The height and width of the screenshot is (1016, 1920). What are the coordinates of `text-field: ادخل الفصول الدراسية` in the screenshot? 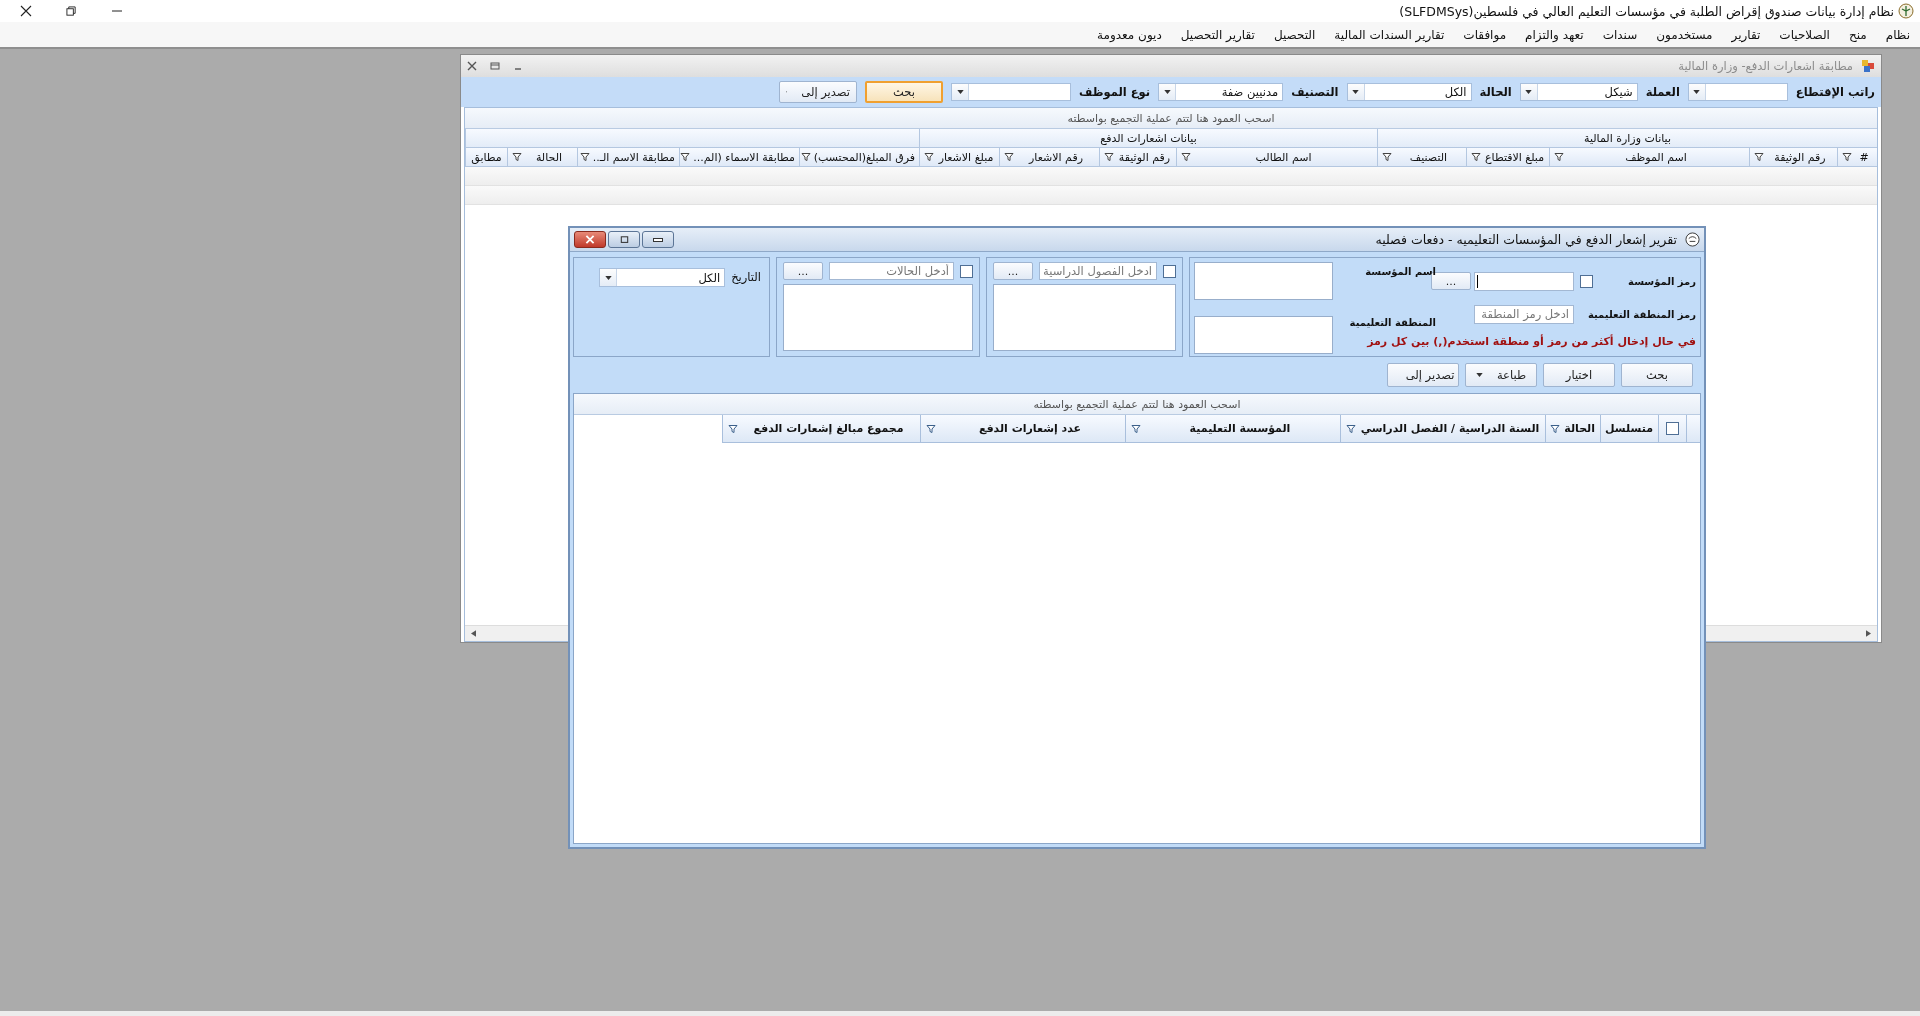 It's located at (1098, 271).